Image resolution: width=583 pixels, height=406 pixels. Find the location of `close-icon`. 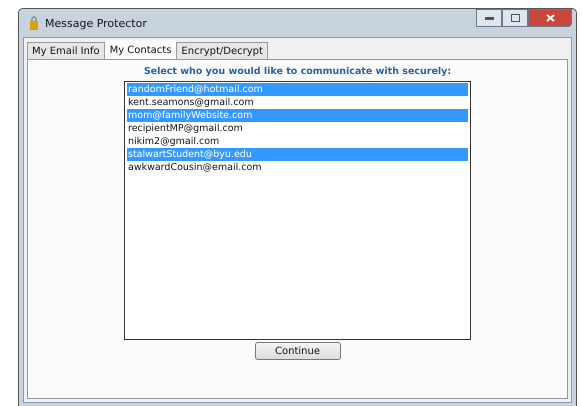

close-icon is located at coordinates (550, 18).